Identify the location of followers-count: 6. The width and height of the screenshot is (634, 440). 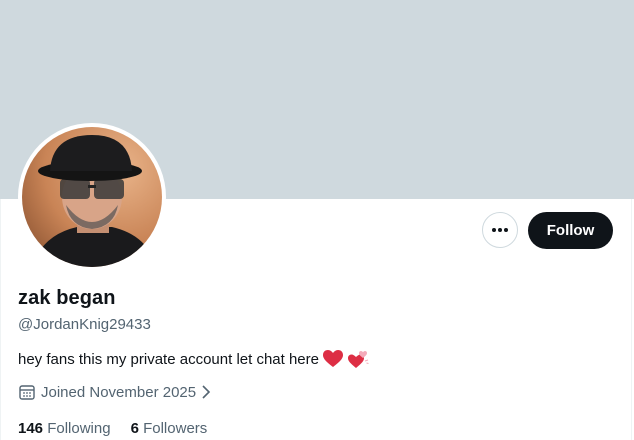
(134, 428).